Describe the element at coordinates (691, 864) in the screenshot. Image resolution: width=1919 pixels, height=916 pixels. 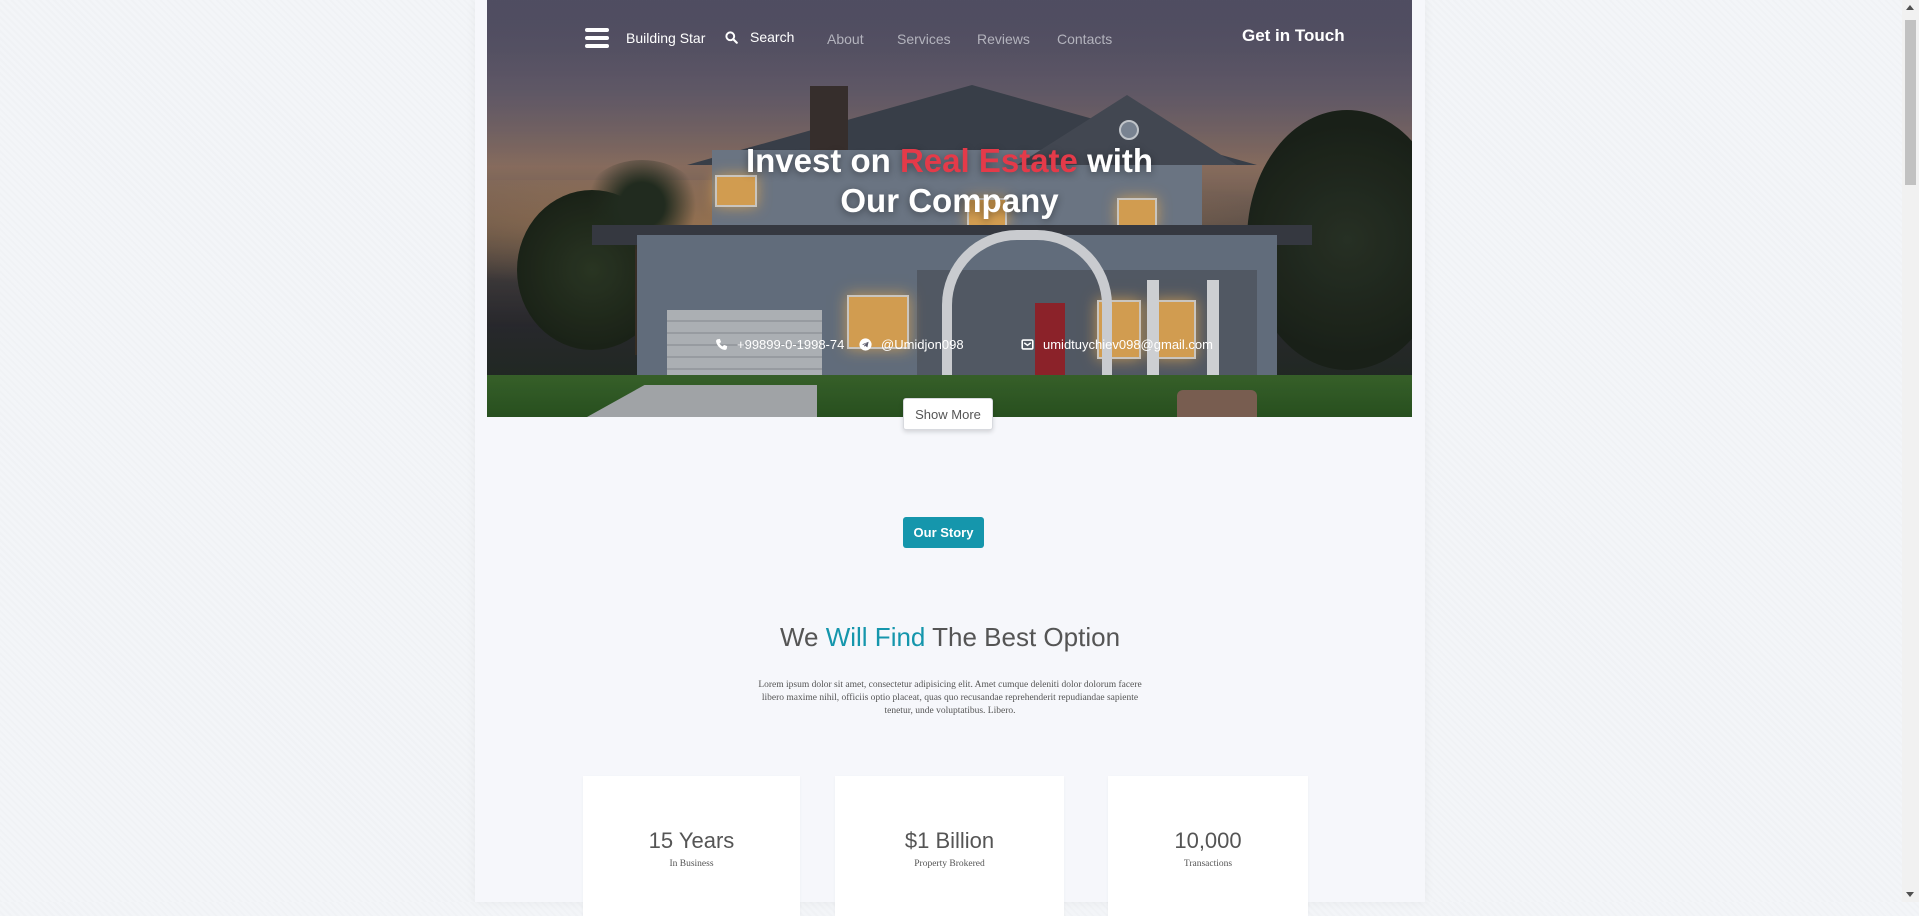
I see `stat-label: In Business` at that location.